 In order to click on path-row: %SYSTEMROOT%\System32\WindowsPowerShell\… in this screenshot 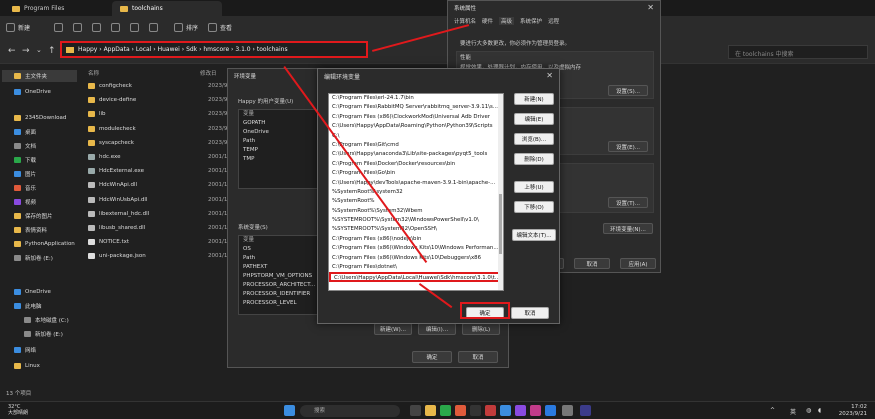, I will do `click(416, 220)`.